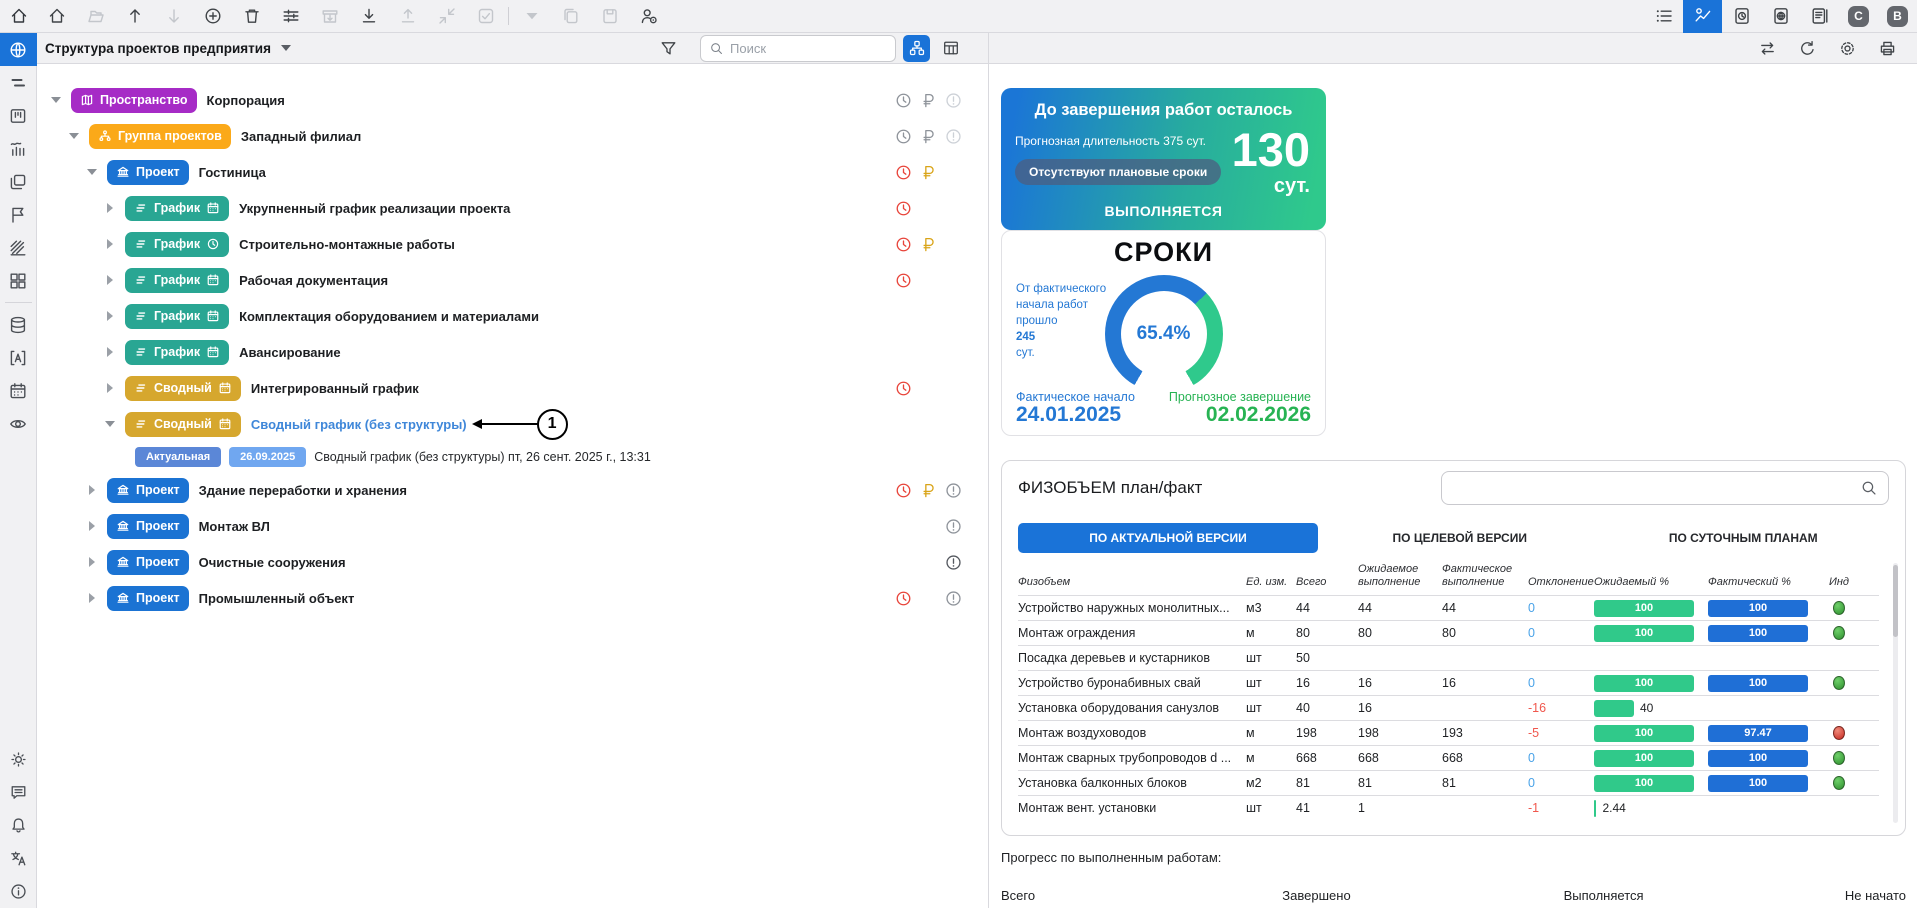  What do you see at coordinates (446, 16) in the screenshot?
I see `collapse-icon` at bounding box center [446, 16].